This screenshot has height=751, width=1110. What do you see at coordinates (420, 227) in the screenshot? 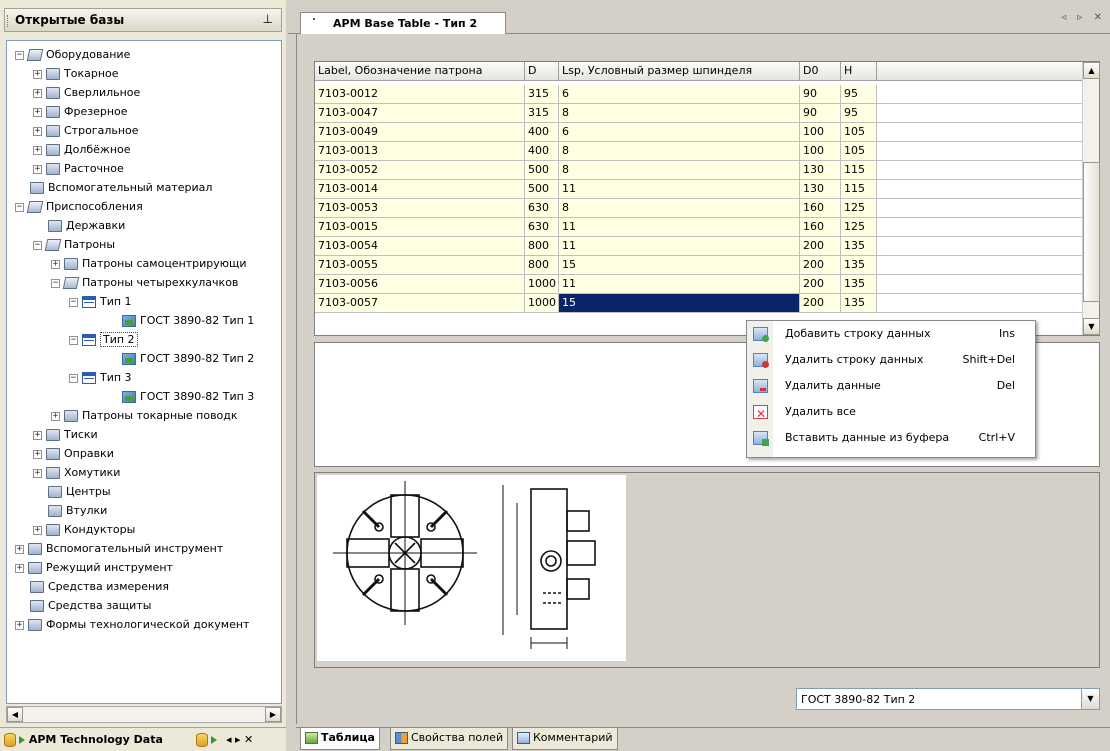
I see `table-cell: 7103-0015` at bounding box center [420, 227].